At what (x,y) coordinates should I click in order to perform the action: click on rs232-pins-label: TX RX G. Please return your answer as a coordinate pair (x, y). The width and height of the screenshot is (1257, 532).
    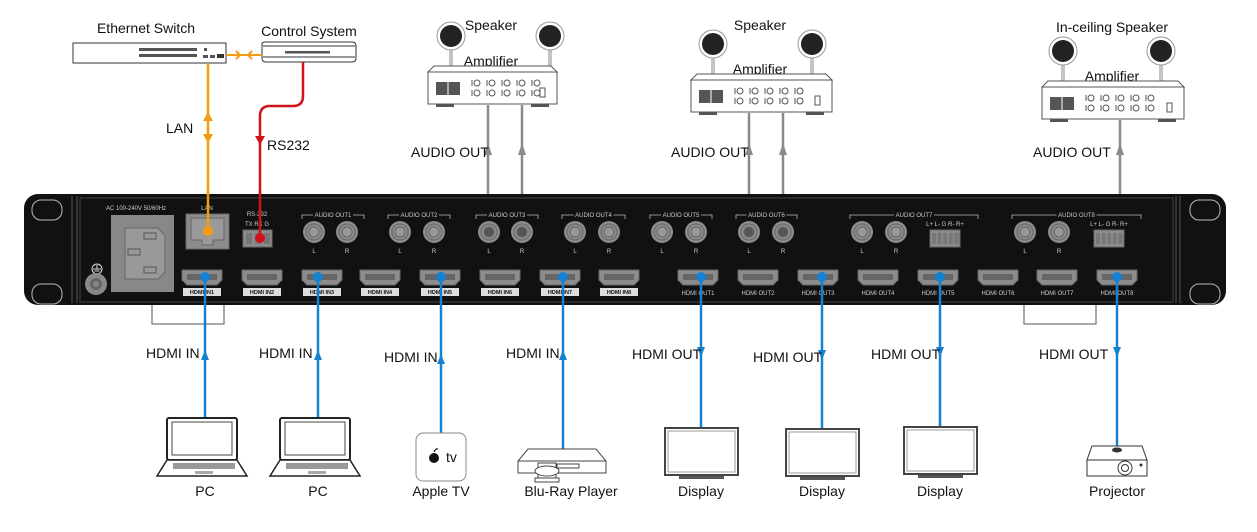
    Looking at the image, I should click on (257, 225).